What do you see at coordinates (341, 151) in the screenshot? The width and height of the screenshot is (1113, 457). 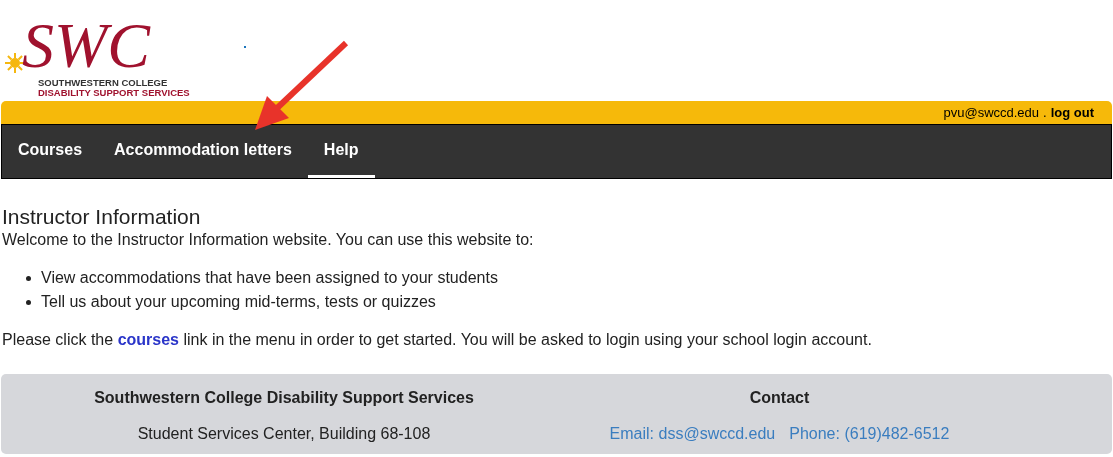 I see `nav-tab: Help` at bounding box center [341, 151].